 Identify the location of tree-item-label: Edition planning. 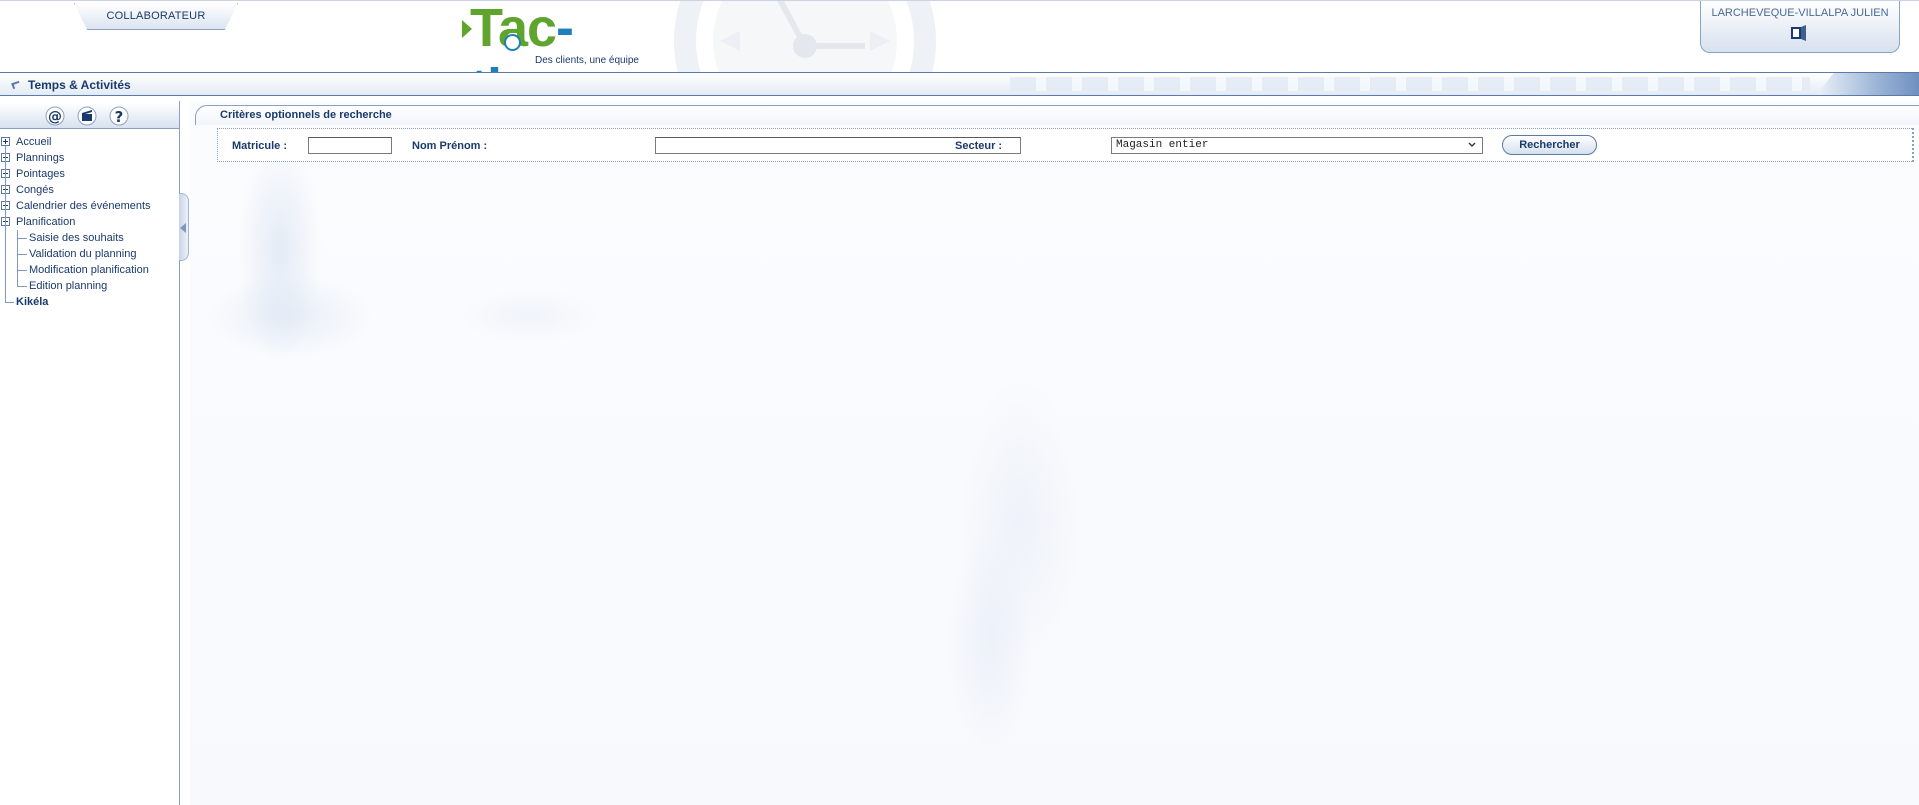
(68, 286).